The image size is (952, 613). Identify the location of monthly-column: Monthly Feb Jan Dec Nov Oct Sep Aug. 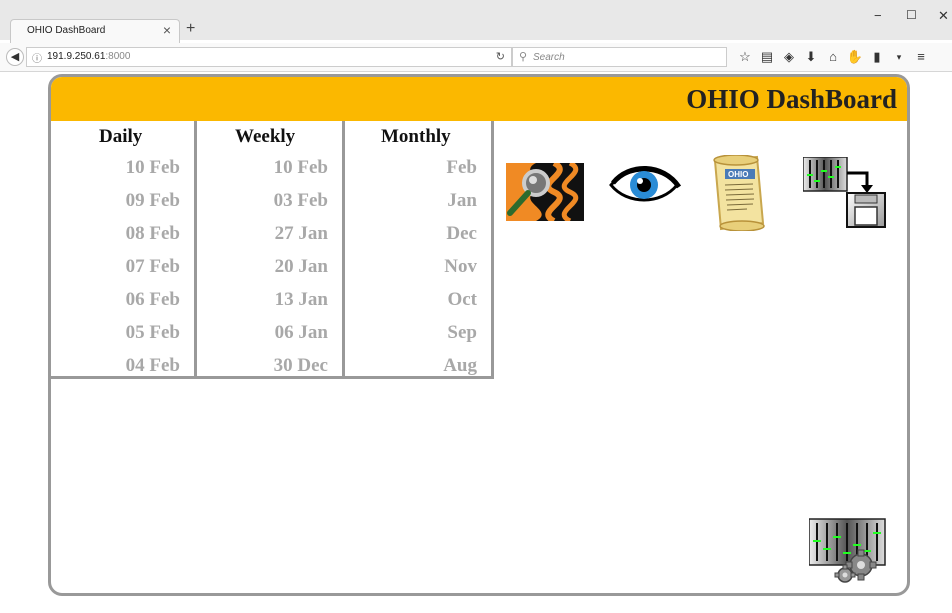
(418, 248).